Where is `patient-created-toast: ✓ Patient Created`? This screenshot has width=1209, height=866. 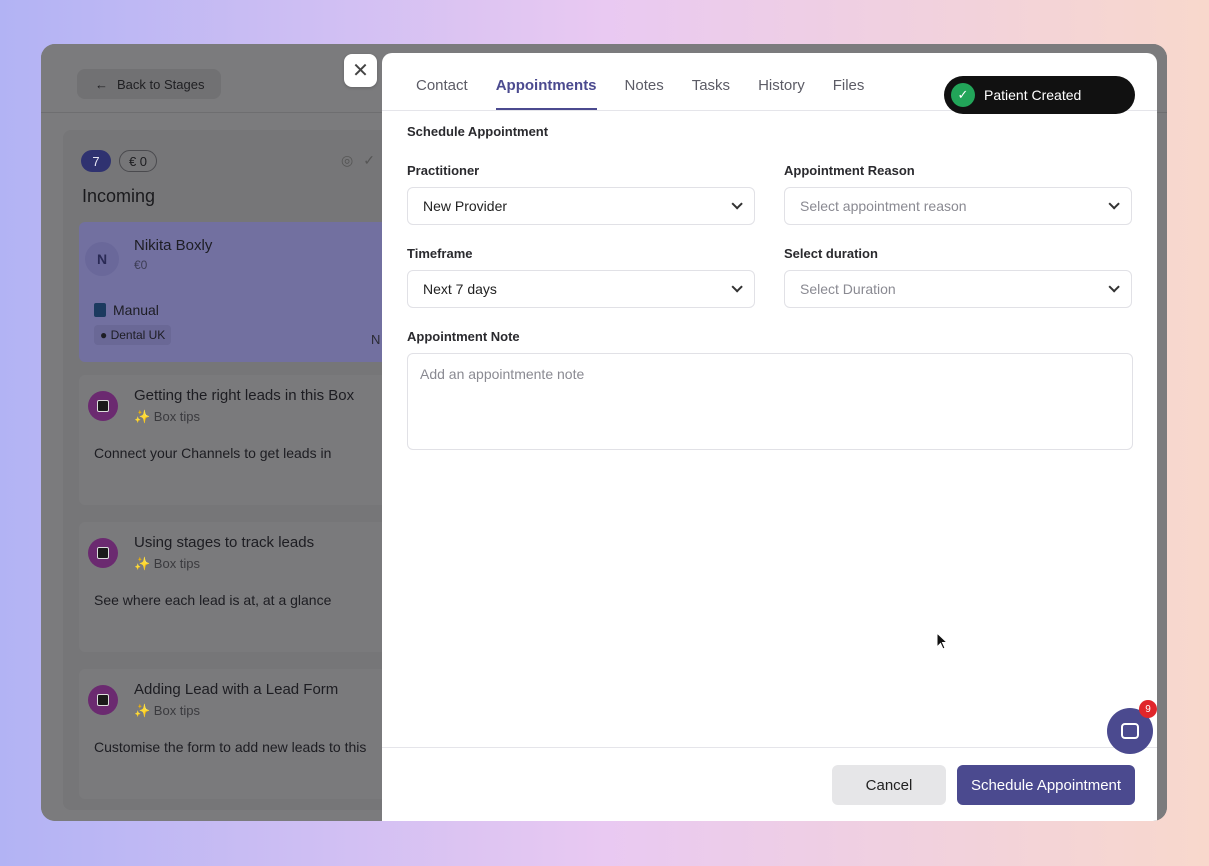 patient-created-toast: ✓ Patient Created is located at coordinates (1039, 95).